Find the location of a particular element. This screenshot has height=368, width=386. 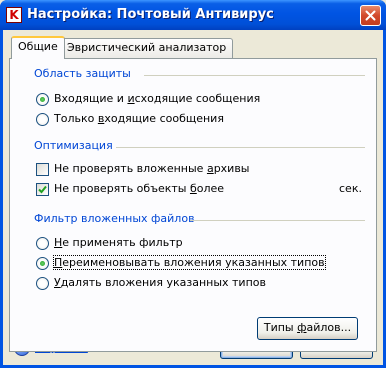

kaspersky-app-icon: K is located at coordinates (14, 15).